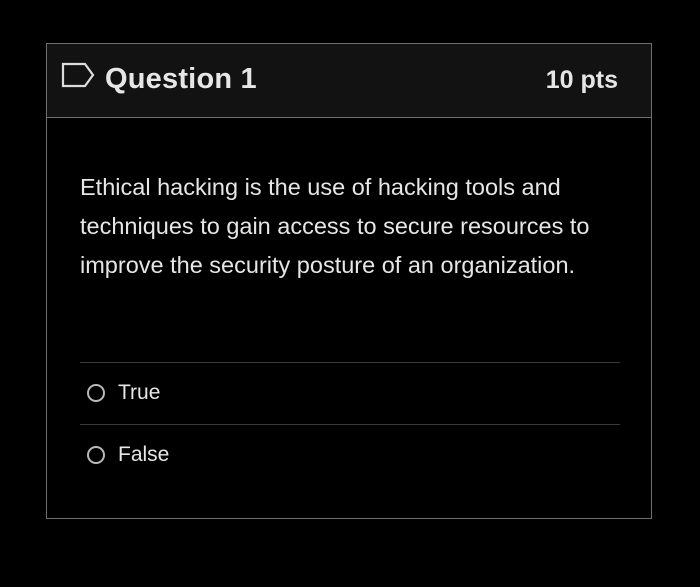  Describe the element at coordinates (139, 393) in the screenshot. I see `answer-label-true: True` at that location.